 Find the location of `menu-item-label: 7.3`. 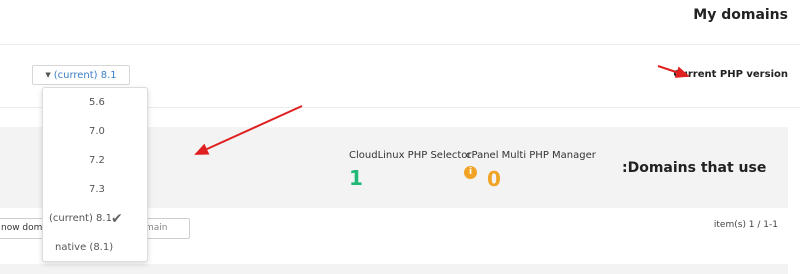

menu-item-label: 7.3 is located at coordinates (97, 189).